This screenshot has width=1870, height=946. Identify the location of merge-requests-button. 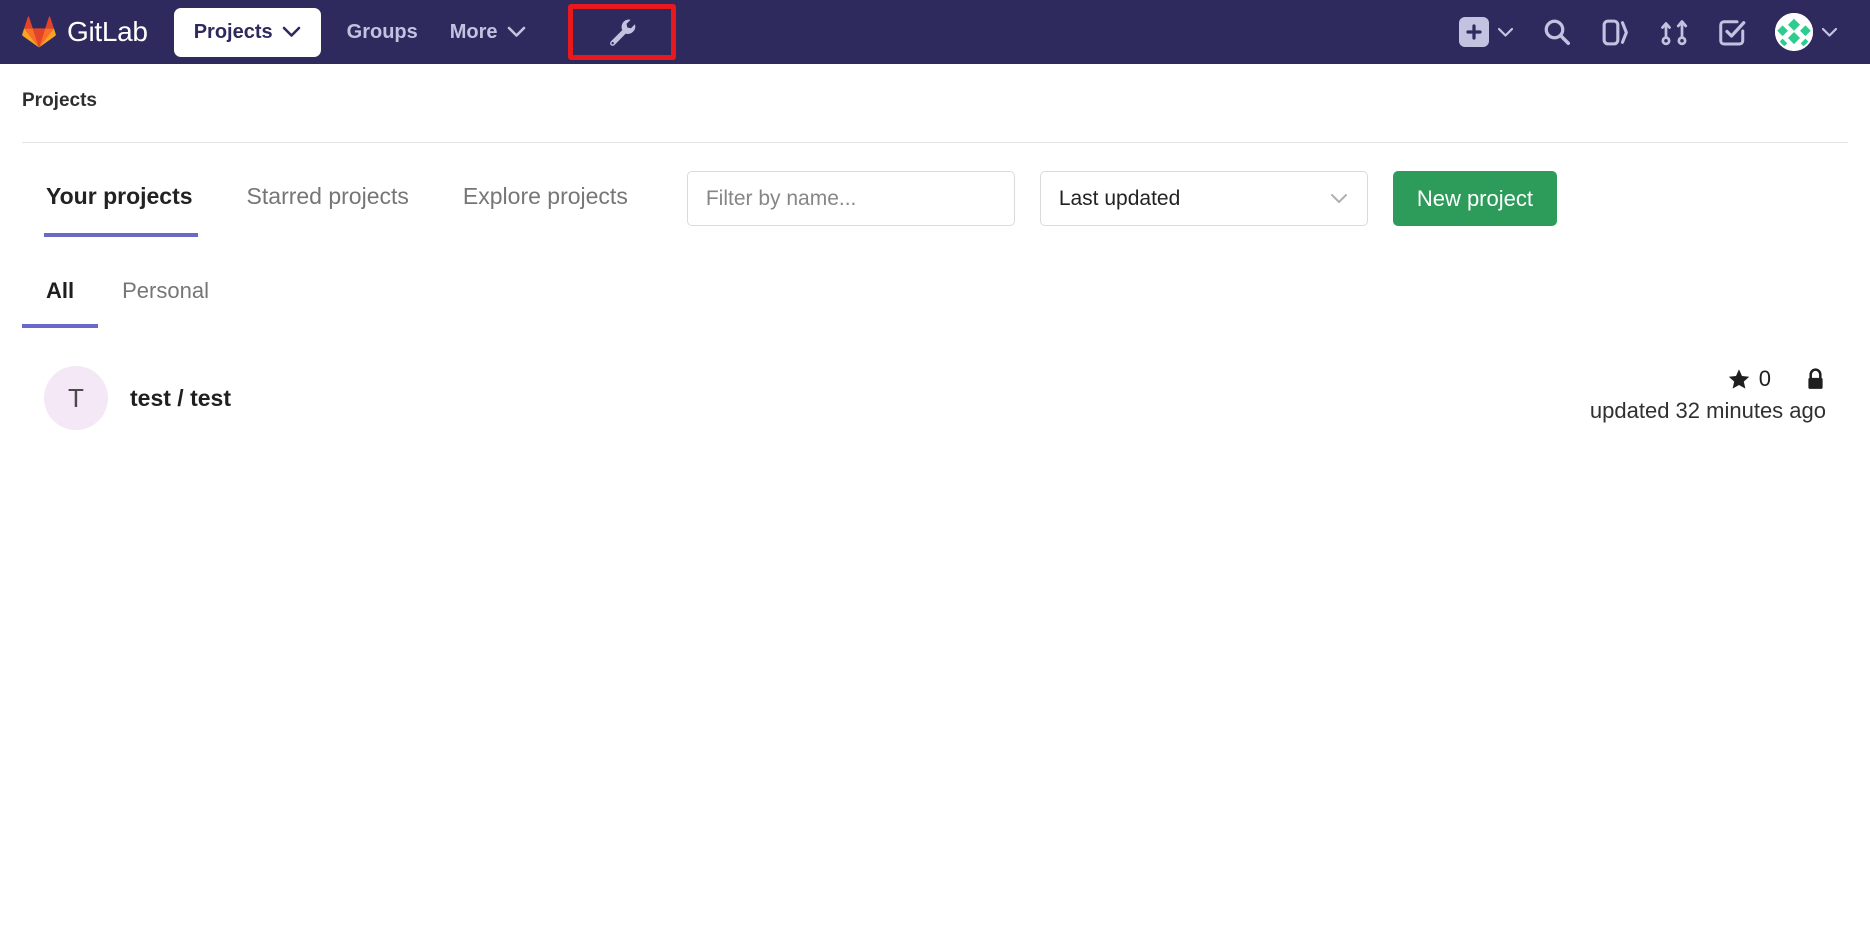
(1674, 32).